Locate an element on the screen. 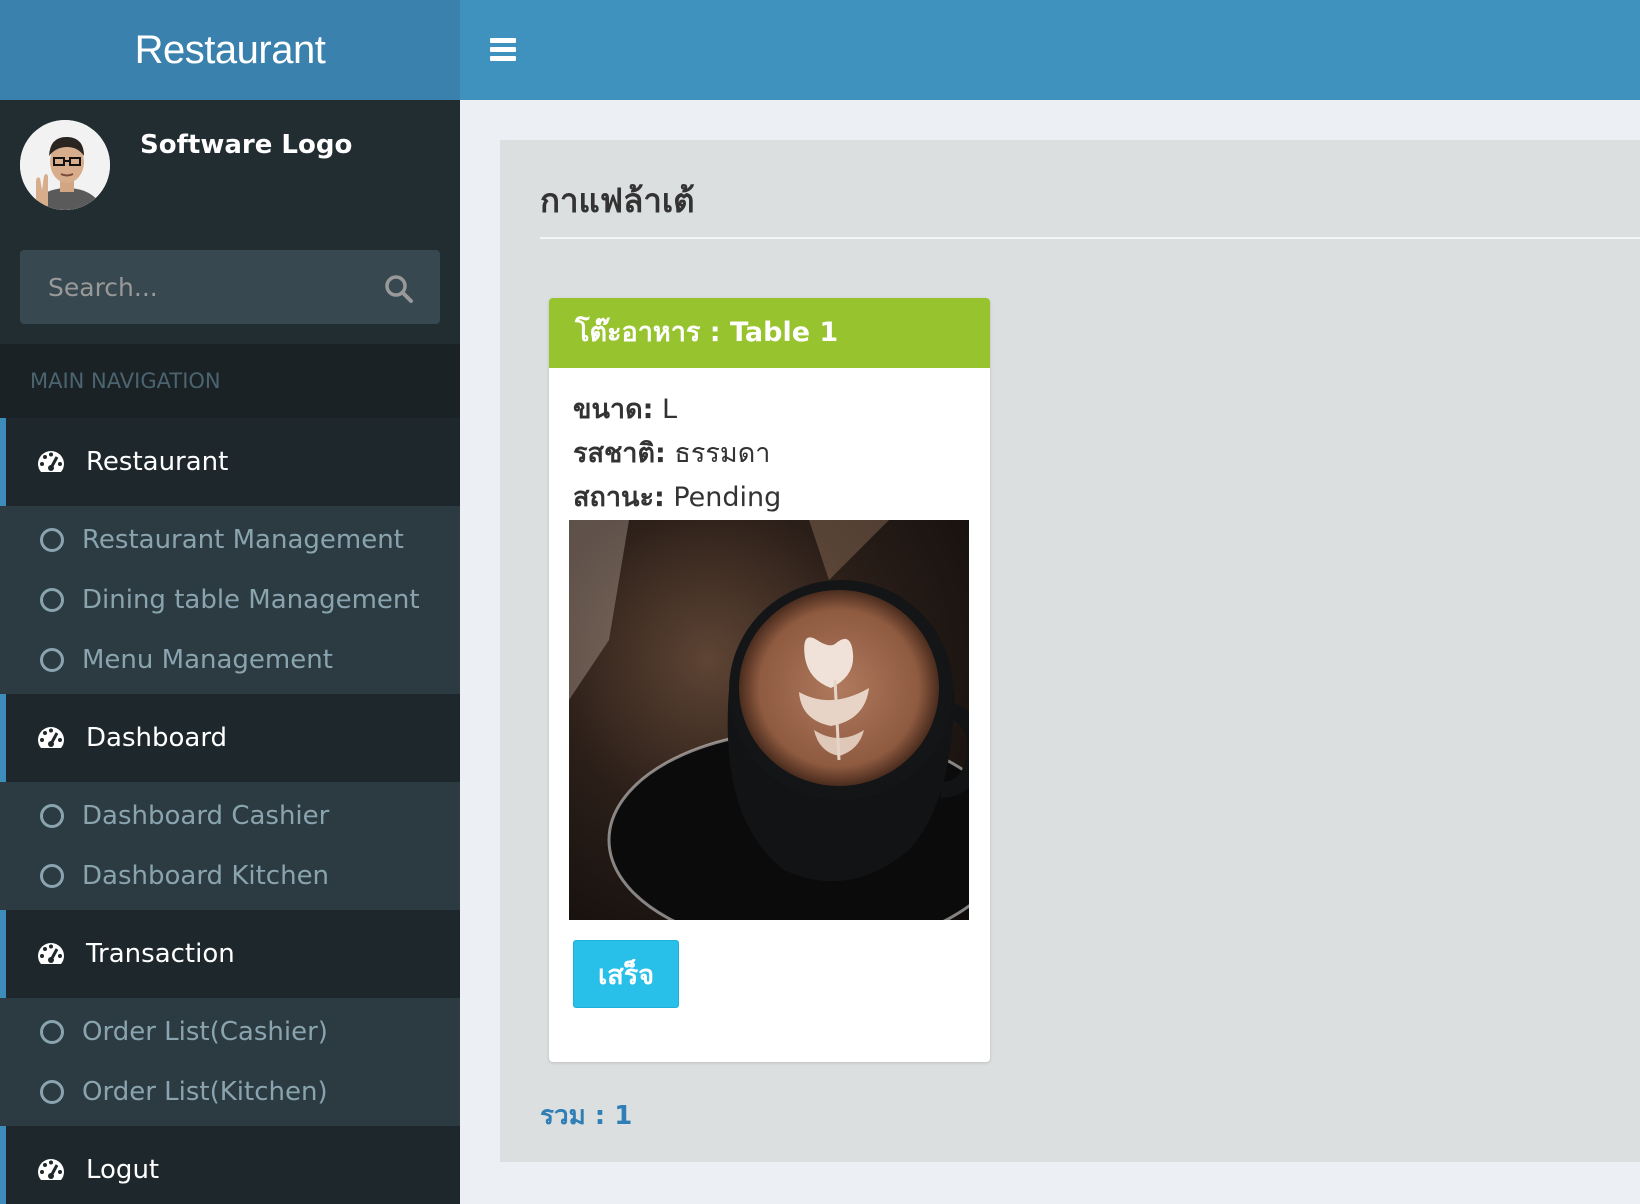 The height and width of the screenshot is (1204, 1640). done-button: เสร็จ is located at coordinates (626, 974).